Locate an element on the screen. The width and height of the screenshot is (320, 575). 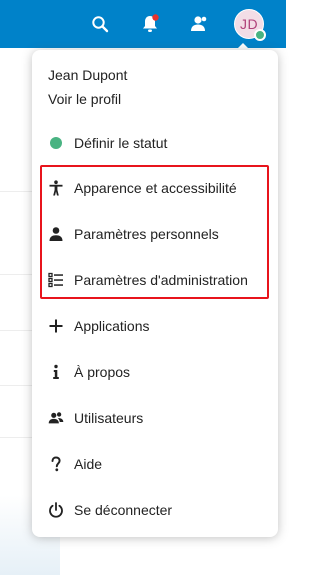
menu-item-set-status: Définir le statut is located at coordinates (155, 143).